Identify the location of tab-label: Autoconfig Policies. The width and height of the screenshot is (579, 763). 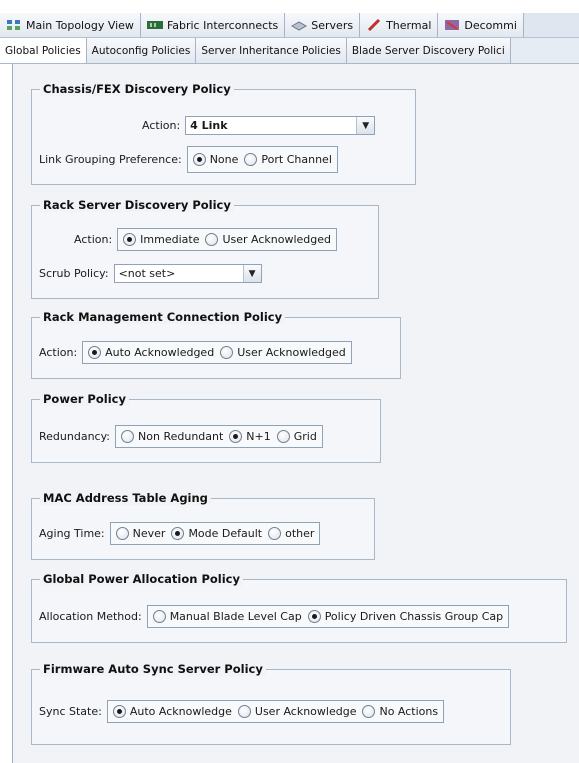
(141, 50).